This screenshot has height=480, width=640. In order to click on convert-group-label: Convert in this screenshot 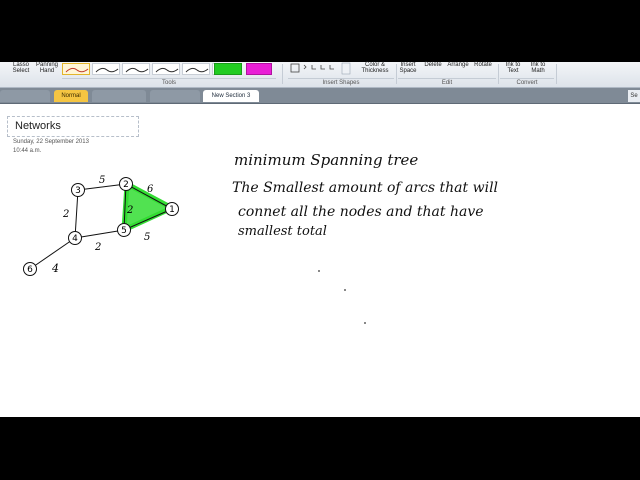, I will do `click(527, 82)`.